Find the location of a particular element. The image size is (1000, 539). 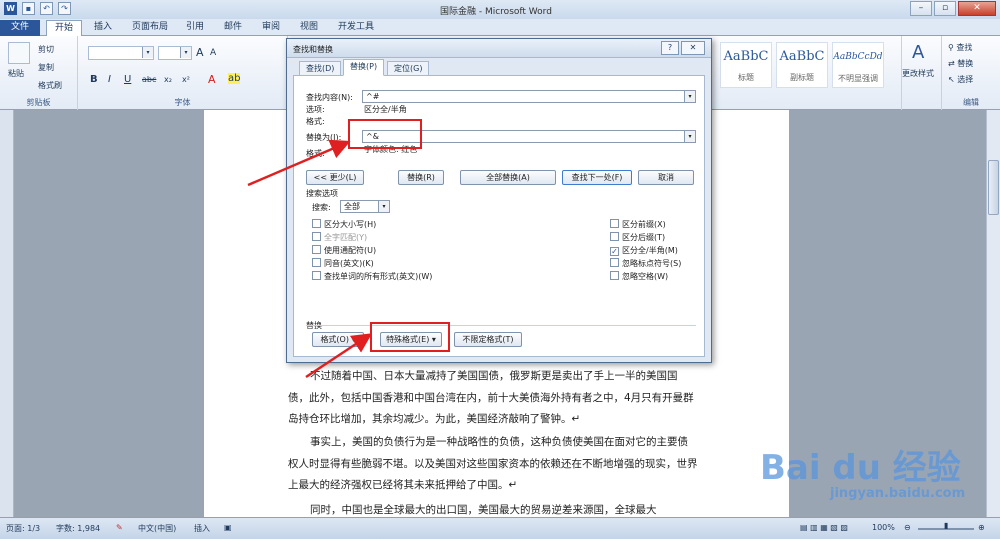

shrink-font-button: A is located at coordinates (213, 53).